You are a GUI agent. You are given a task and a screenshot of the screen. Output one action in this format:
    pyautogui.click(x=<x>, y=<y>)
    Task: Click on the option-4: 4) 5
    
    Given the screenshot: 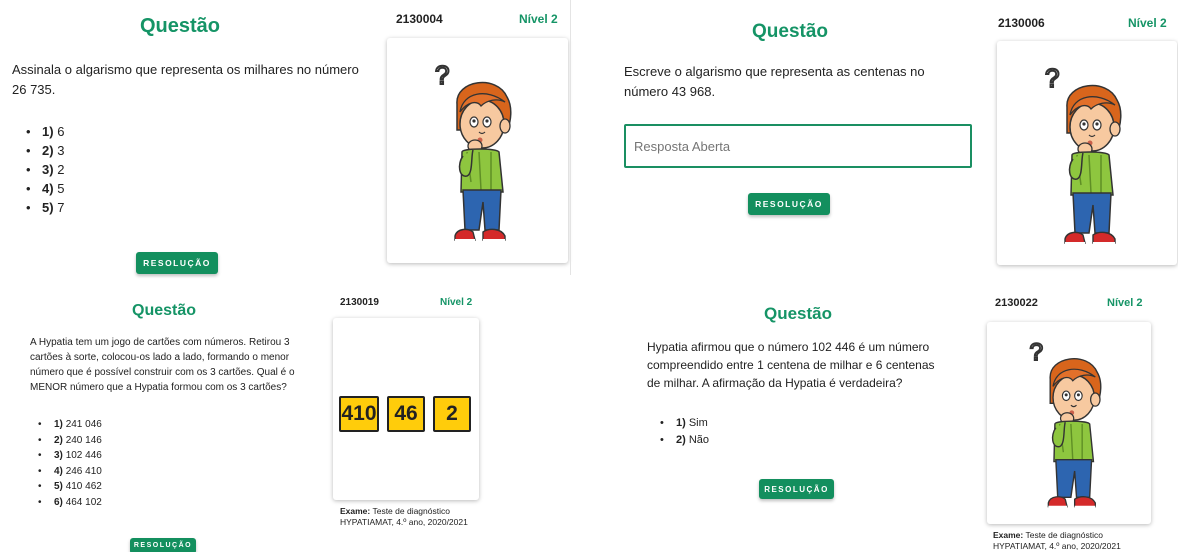 What is the action you would take?
    pyautogui.click(x=45, y=188)
    